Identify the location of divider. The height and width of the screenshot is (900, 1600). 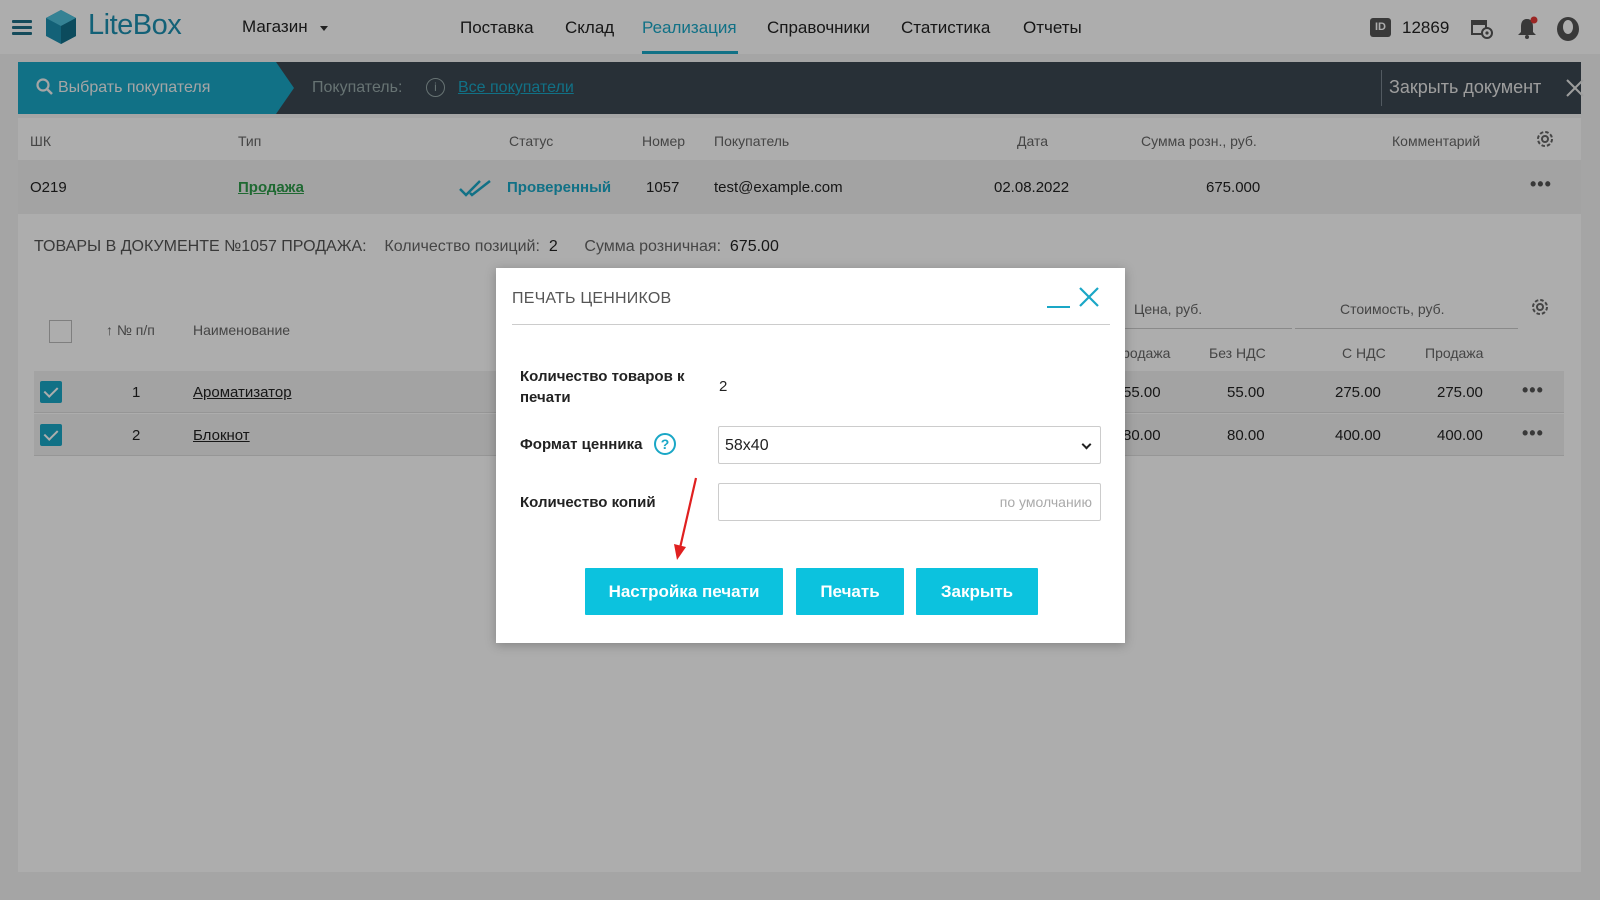
(811, 324).